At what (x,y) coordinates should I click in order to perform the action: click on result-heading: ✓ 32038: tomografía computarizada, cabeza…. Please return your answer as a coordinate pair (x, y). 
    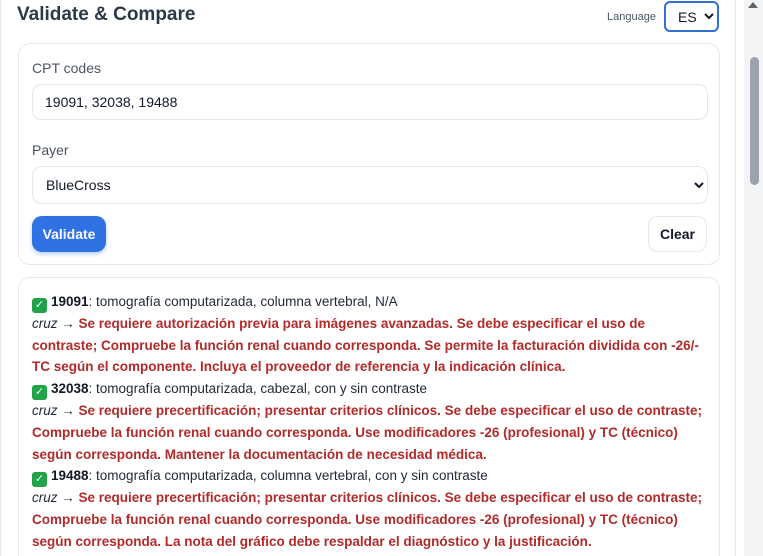
    Looking at the image, I should click on (368, 389).